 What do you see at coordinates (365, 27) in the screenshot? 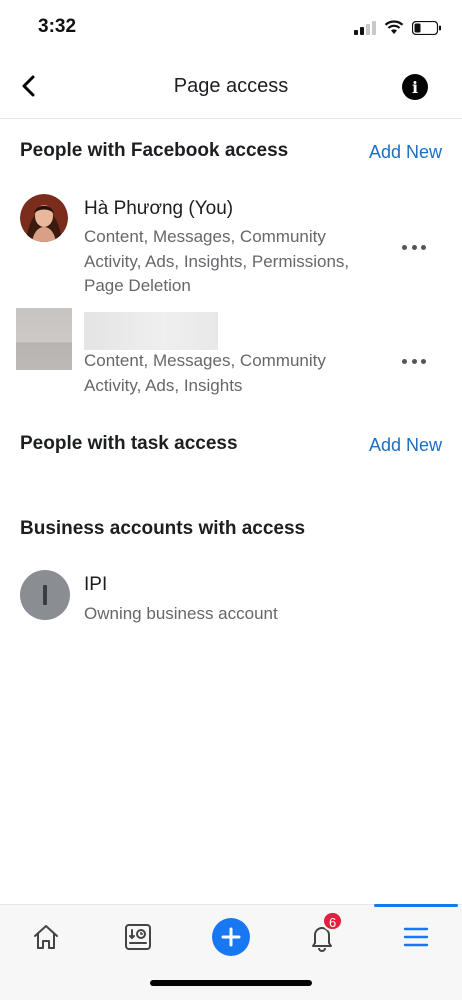
I see `signal-icon` at bounding box center [365, 27].